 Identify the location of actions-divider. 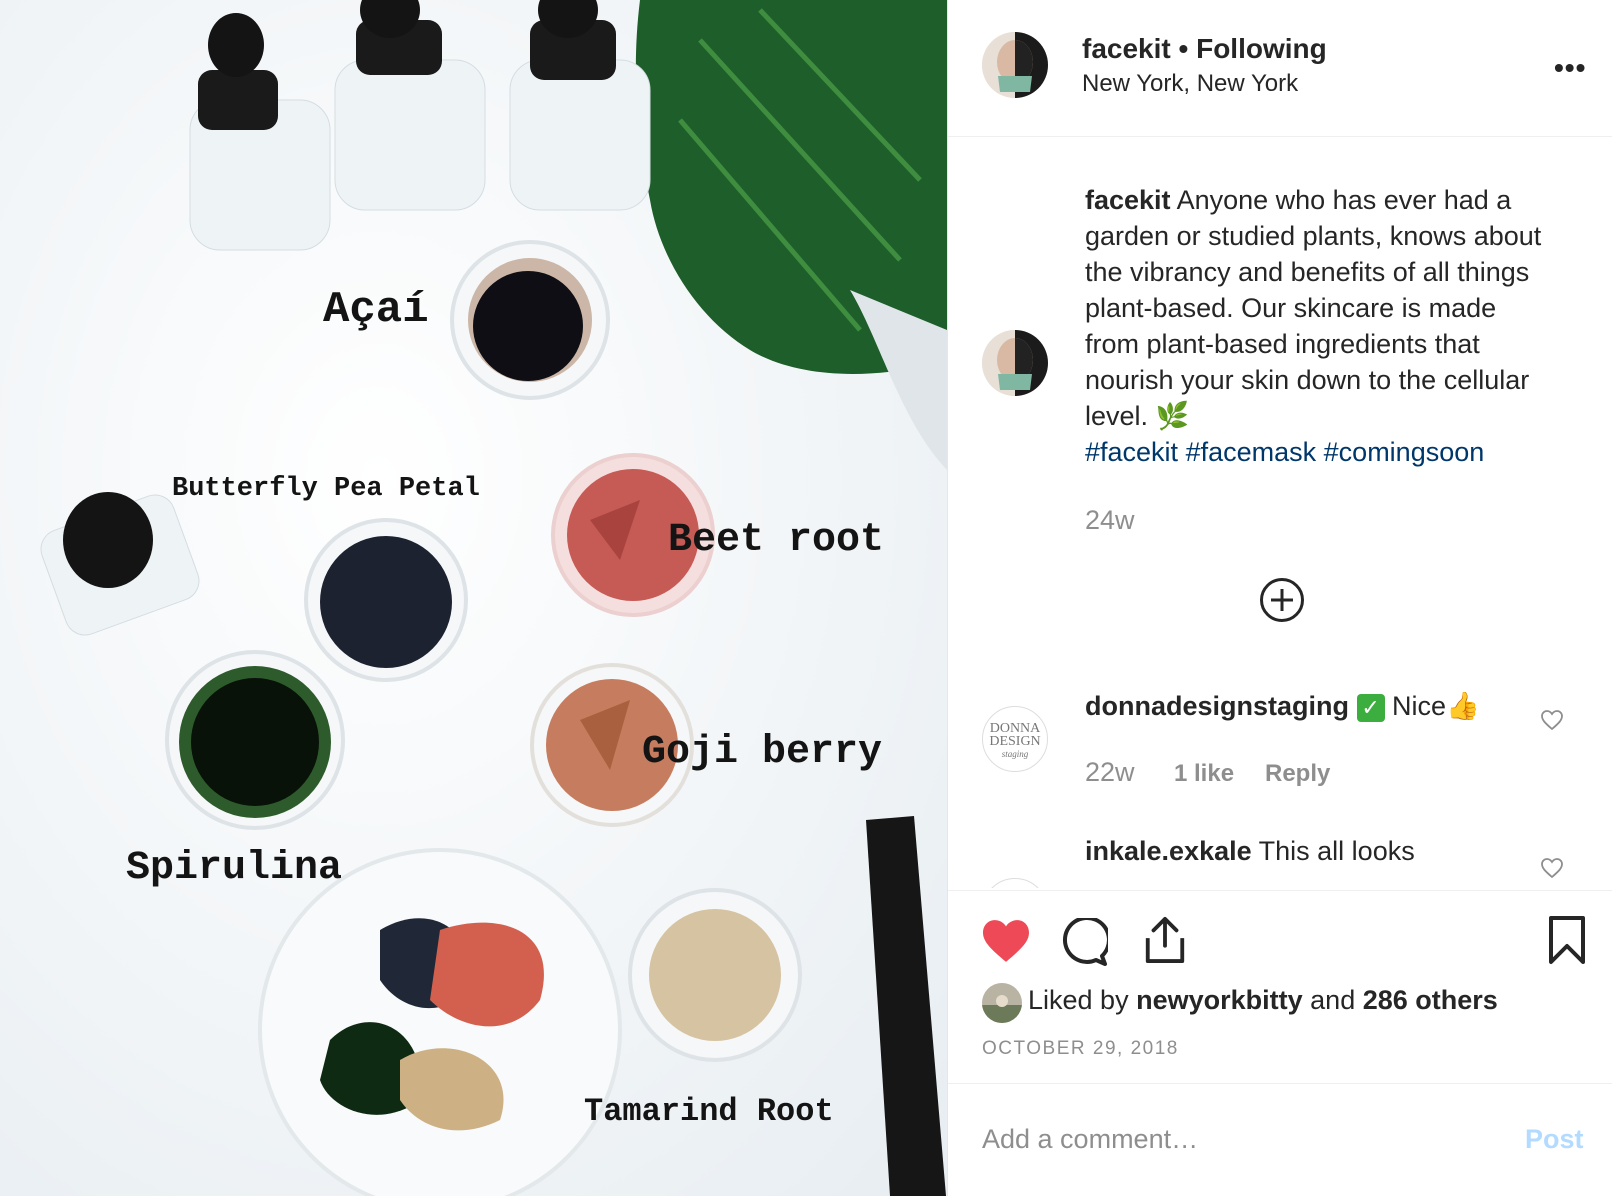
(1280, 890).